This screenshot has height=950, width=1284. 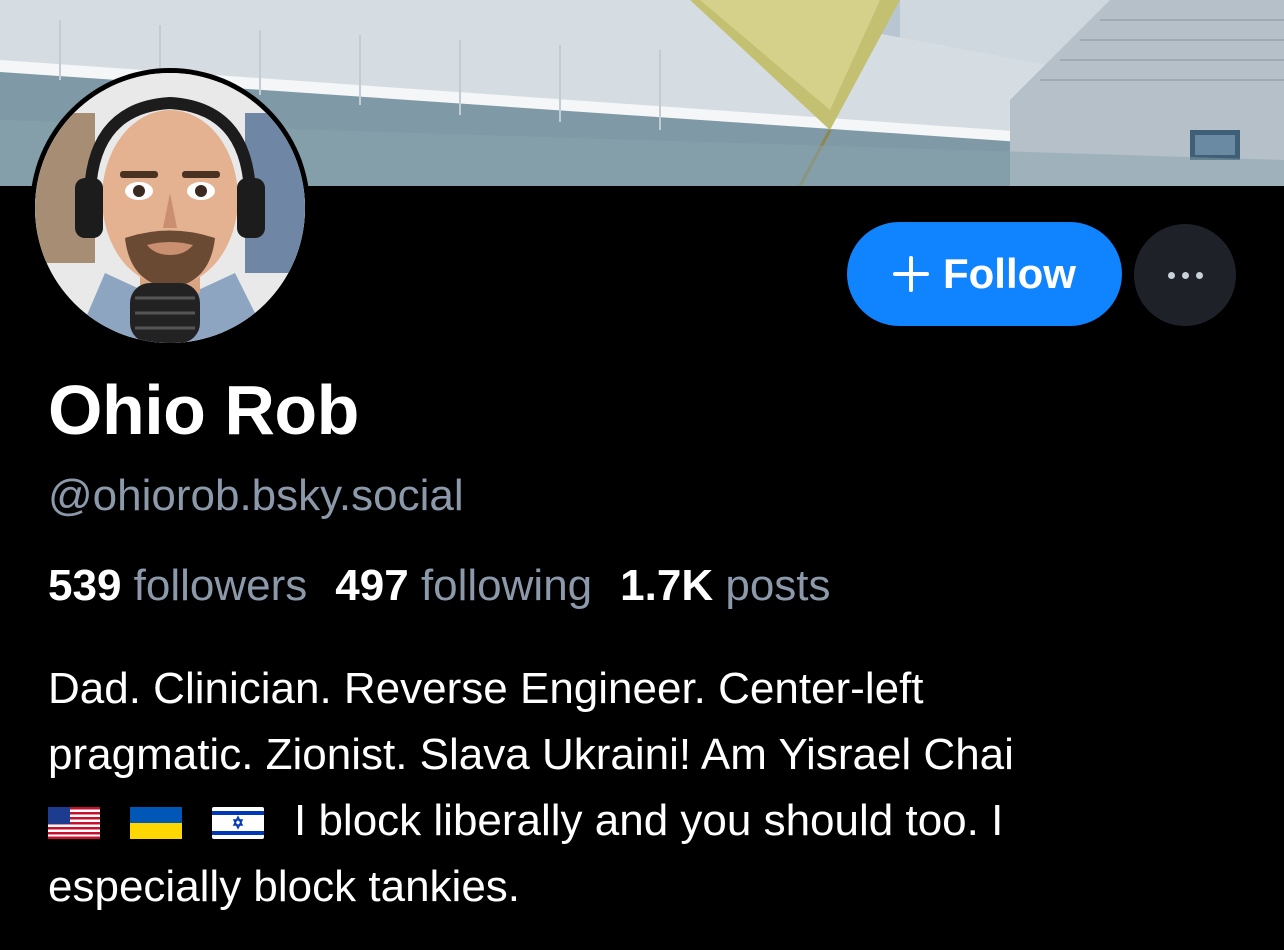 I want to click on following-stat: 497 following, so click(x=463, y=586).